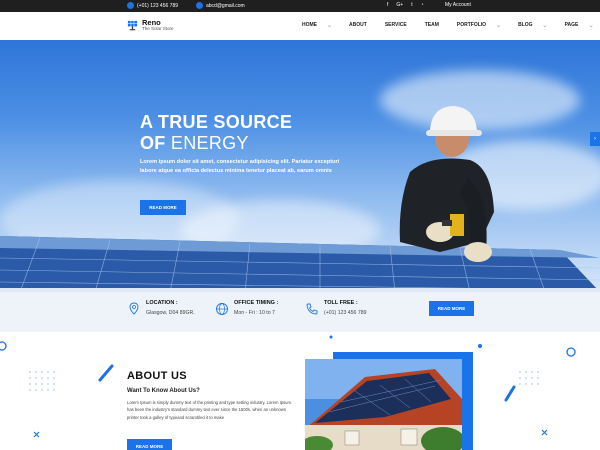 This screenshot has width=600, height=450. Describe the element at coordinates (254, 313) in the screenshot. I see `office-timing-value: Mon - Fri : 10 to 7` at that location.